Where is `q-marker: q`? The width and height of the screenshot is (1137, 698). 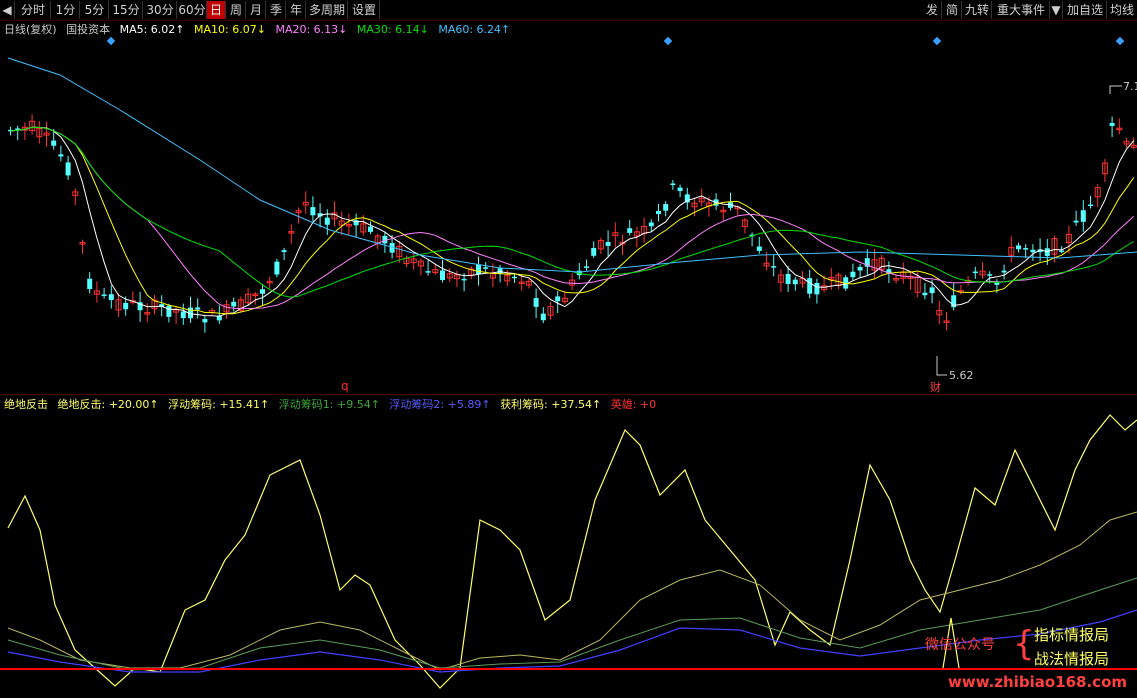 q-marker: q is located at coordinates (345, 386).